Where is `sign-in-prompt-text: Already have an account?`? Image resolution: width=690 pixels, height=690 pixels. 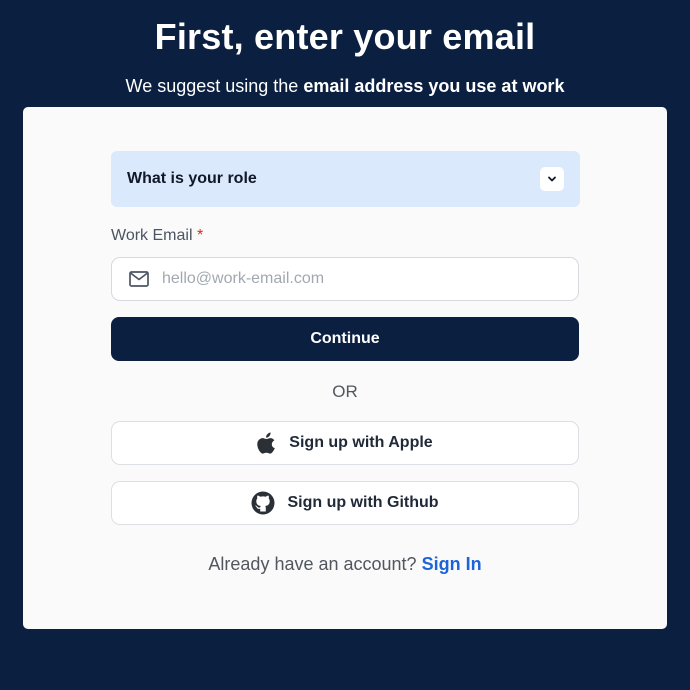 sign-in-prompt-text: Already have an account? is located at coordinates (312, 564).